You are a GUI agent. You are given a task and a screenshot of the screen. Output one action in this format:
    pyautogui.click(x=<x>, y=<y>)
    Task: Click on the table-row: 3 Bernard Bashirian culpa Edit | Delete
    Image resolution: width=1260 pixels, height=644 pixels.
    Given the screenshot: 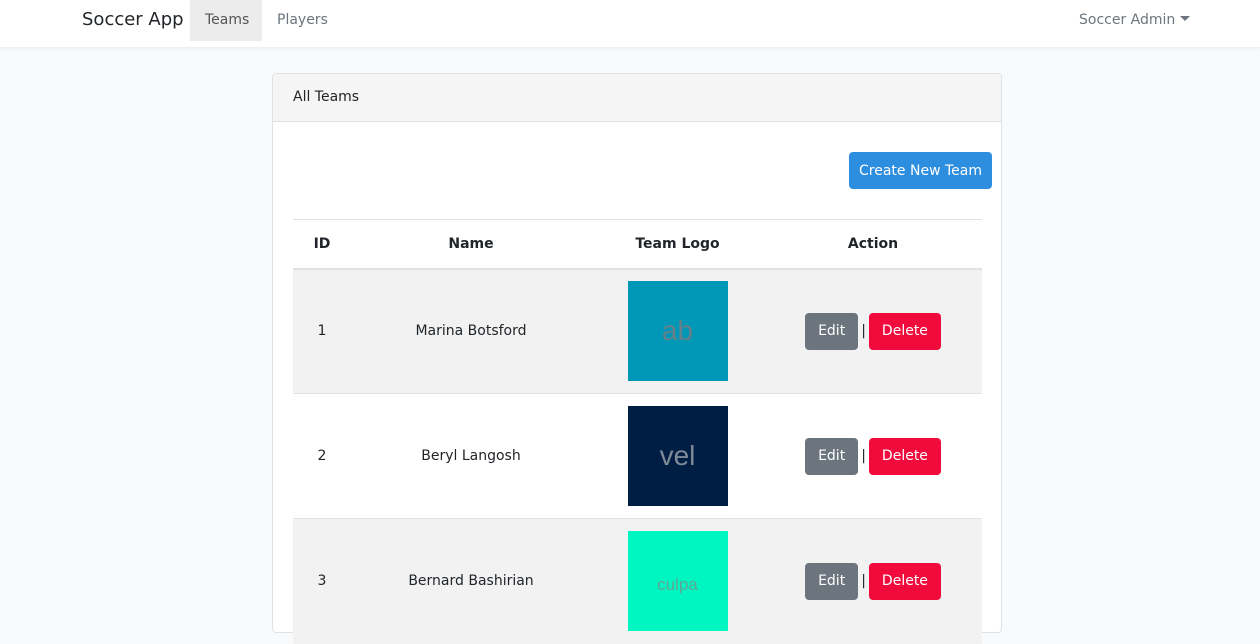 What is the action you would take?
    pyautogui.click(x=637, y=581)
    